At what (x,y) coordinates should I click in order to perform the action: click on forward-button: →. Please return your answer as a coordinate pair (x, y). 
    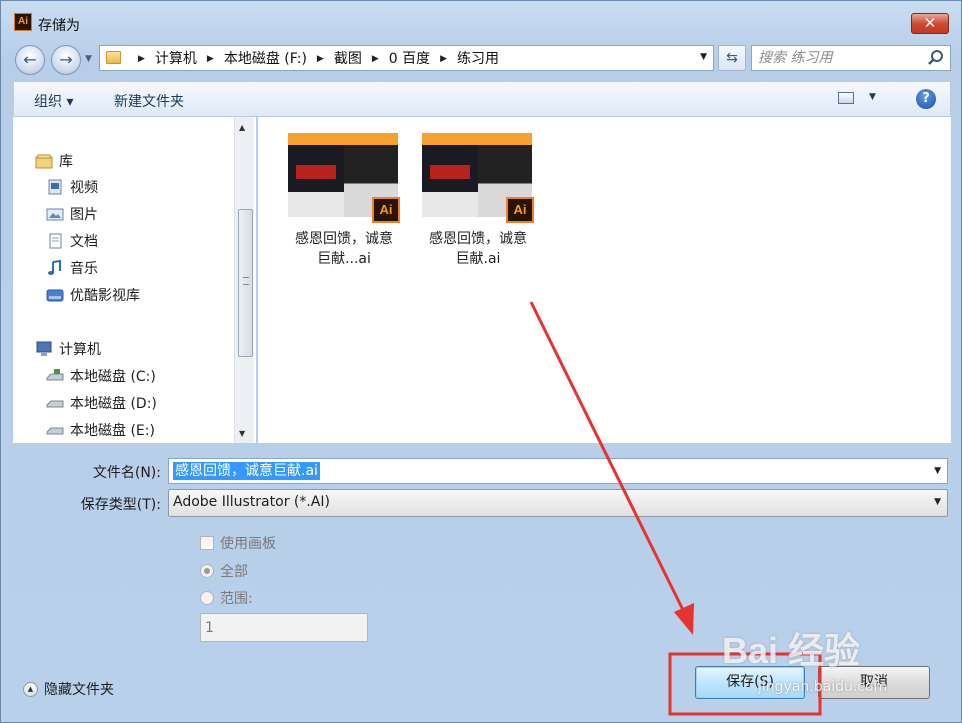
    Looking at the image, I should click on (66, 60).